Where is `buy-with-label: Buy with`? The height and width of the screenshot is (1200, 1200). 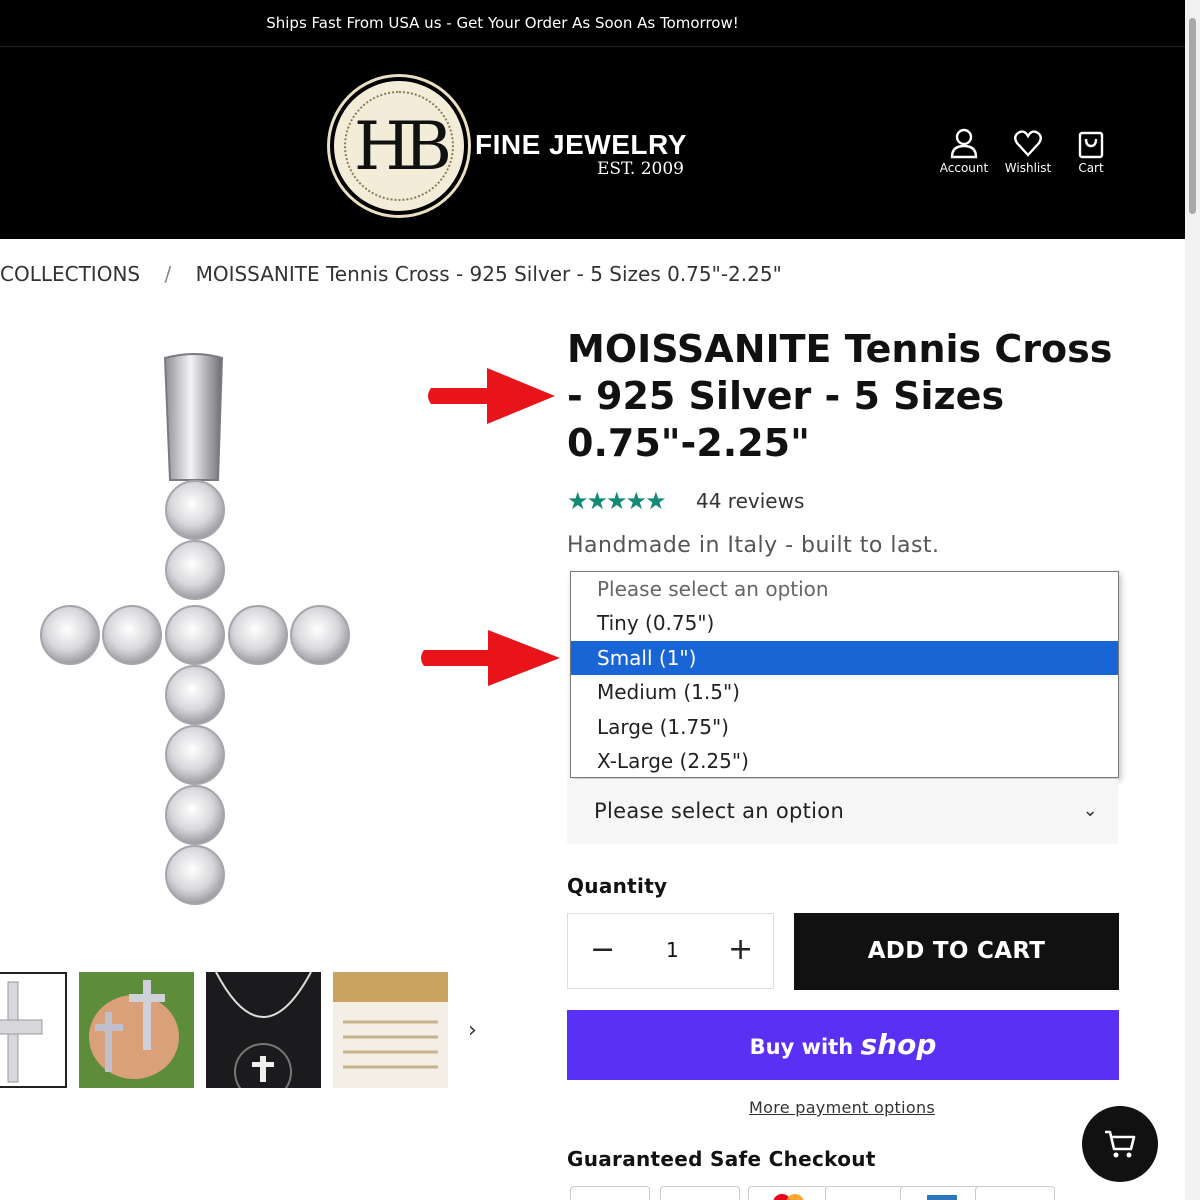
buy-with-label: Buy with is located at coordinates (801, 1047).